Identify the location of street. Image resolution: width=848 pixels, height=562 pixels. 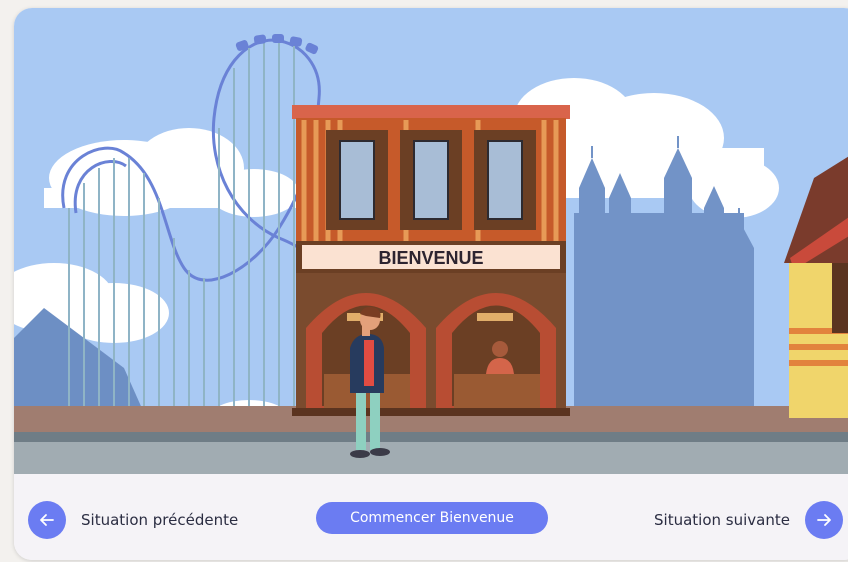
(431, 460).